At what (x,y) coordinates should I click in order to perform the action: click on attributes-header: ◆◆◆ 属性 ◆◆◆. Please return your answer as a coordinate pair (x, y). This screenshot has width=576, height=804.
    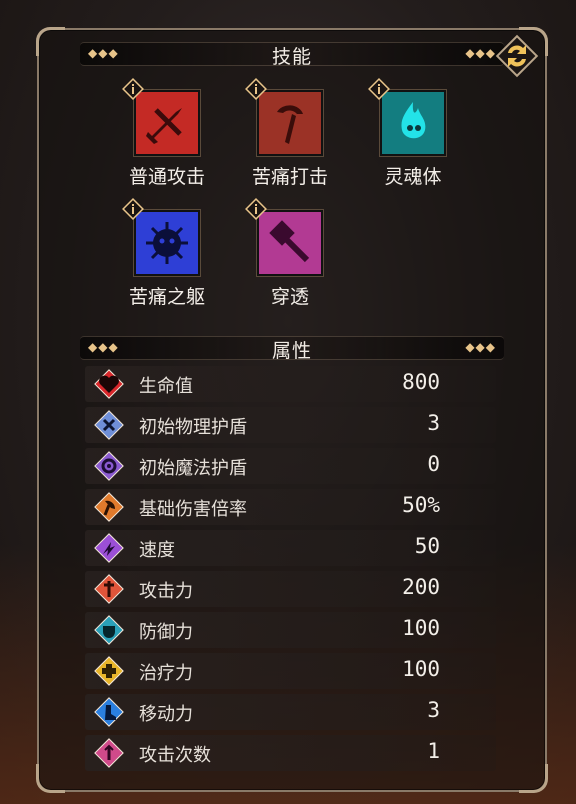
    Looking at the image, I should click on (292, 349).